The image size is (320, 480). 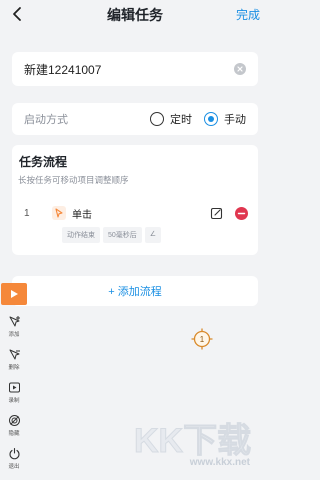 I want to click on tool-exit-label: 退出, so click(x=14, y=467).